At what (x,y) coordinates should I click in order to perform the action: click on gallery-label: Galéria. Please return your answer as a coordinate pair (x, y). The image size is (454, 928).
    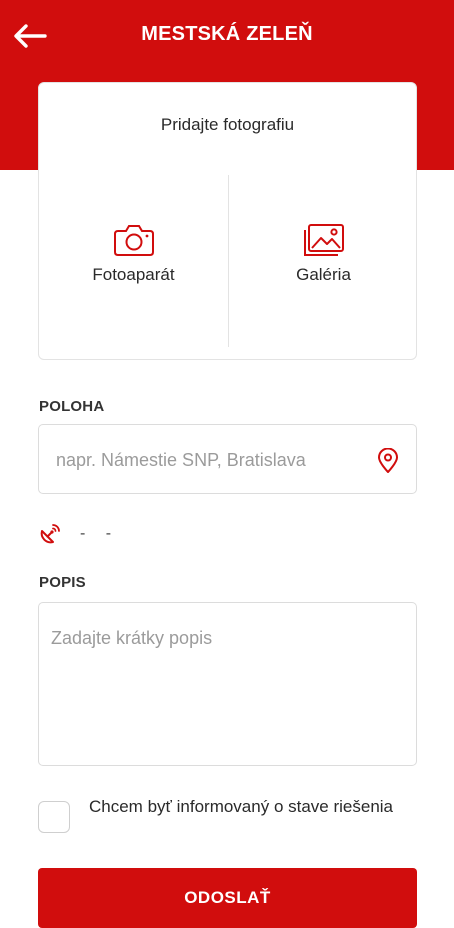
    Looking at the image, I should click on (323, 274).